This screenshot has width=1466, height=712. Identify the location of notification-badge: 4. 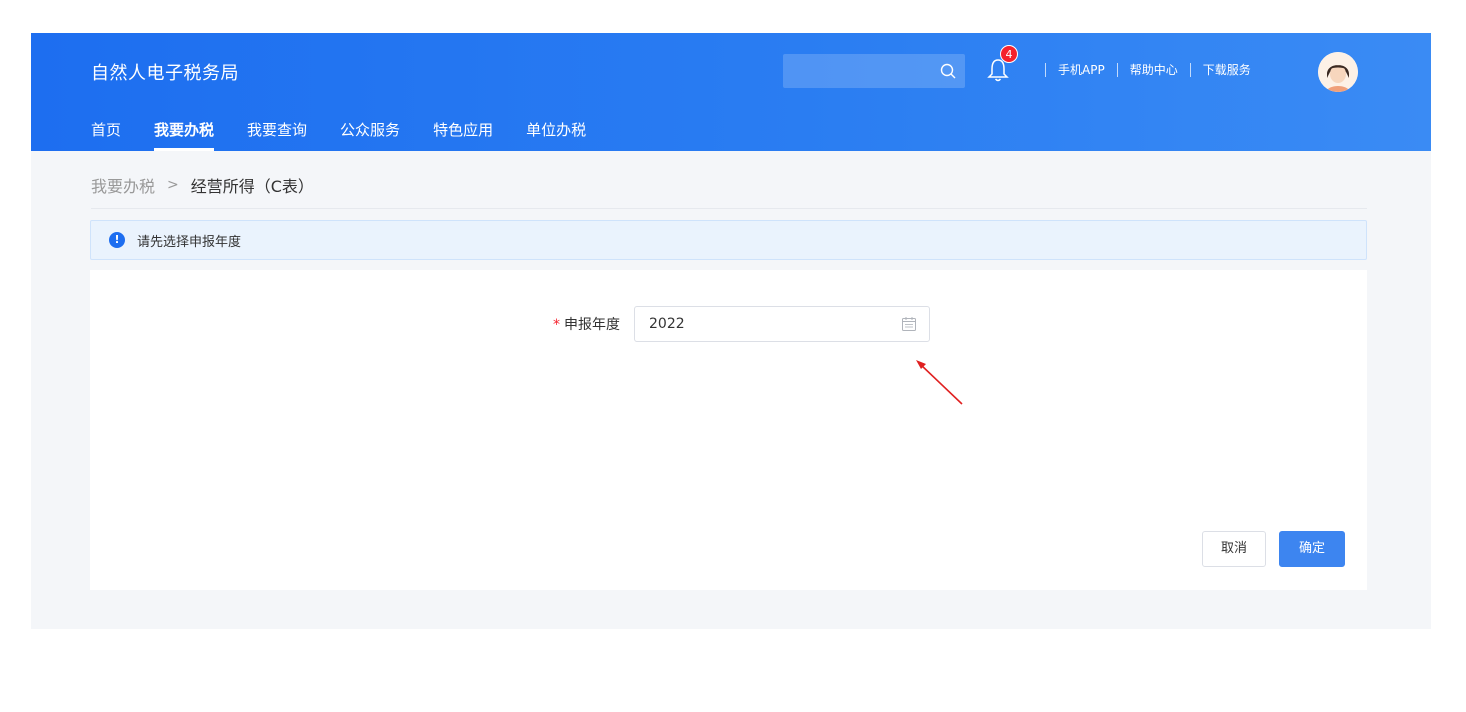
(1009, 54).